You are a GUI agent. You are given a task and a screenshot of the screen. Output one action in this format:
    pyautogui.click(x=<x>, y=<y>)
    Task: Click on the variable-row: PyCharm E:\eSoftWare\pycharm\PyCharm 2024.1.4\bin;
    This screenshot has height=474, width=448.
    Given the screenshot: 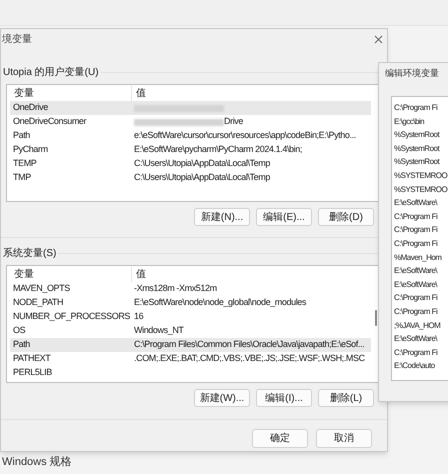 What is the action you would take?
    pyautogui.click(x=190, y=150)
    